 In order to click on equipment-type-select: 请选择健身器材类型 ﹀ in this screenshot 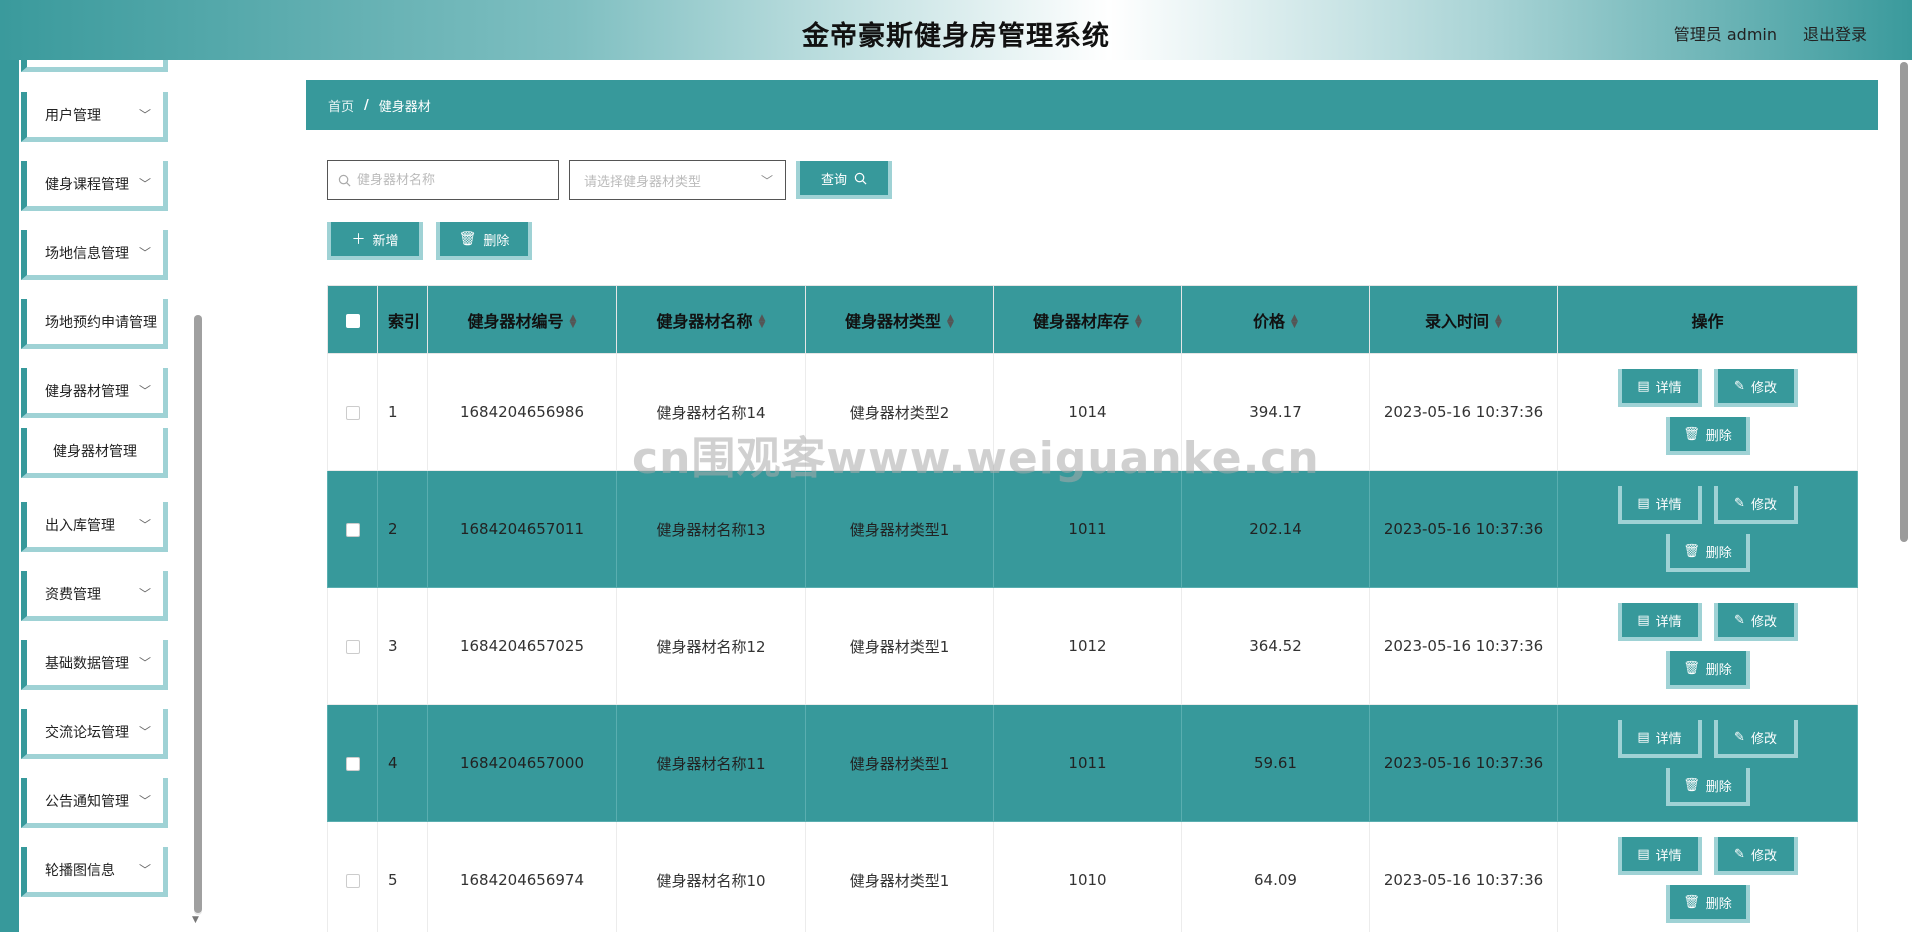, I will do `click(677, 180)`.